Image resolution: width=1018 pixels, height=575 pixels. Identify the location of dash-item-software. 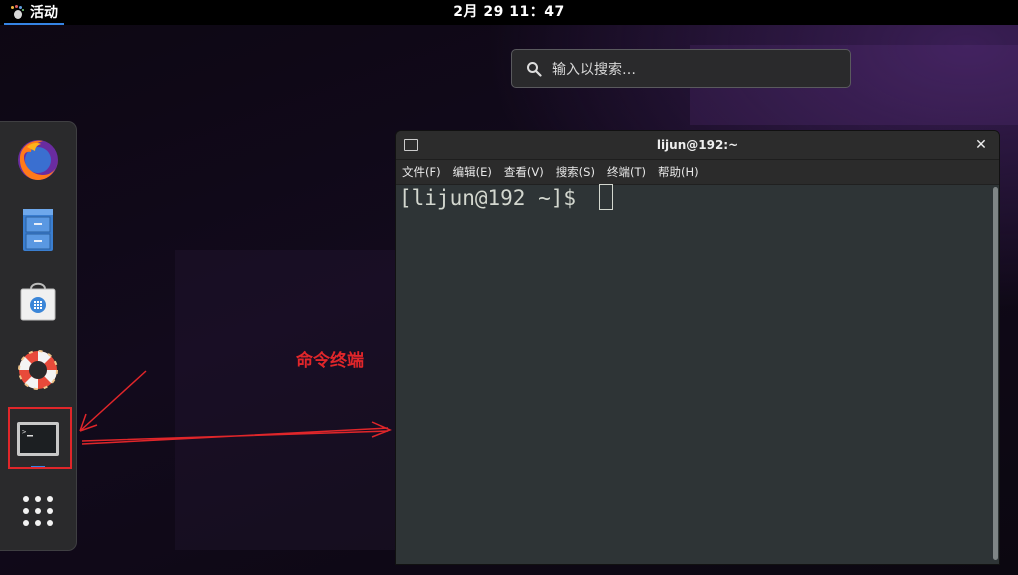
(38, 300).